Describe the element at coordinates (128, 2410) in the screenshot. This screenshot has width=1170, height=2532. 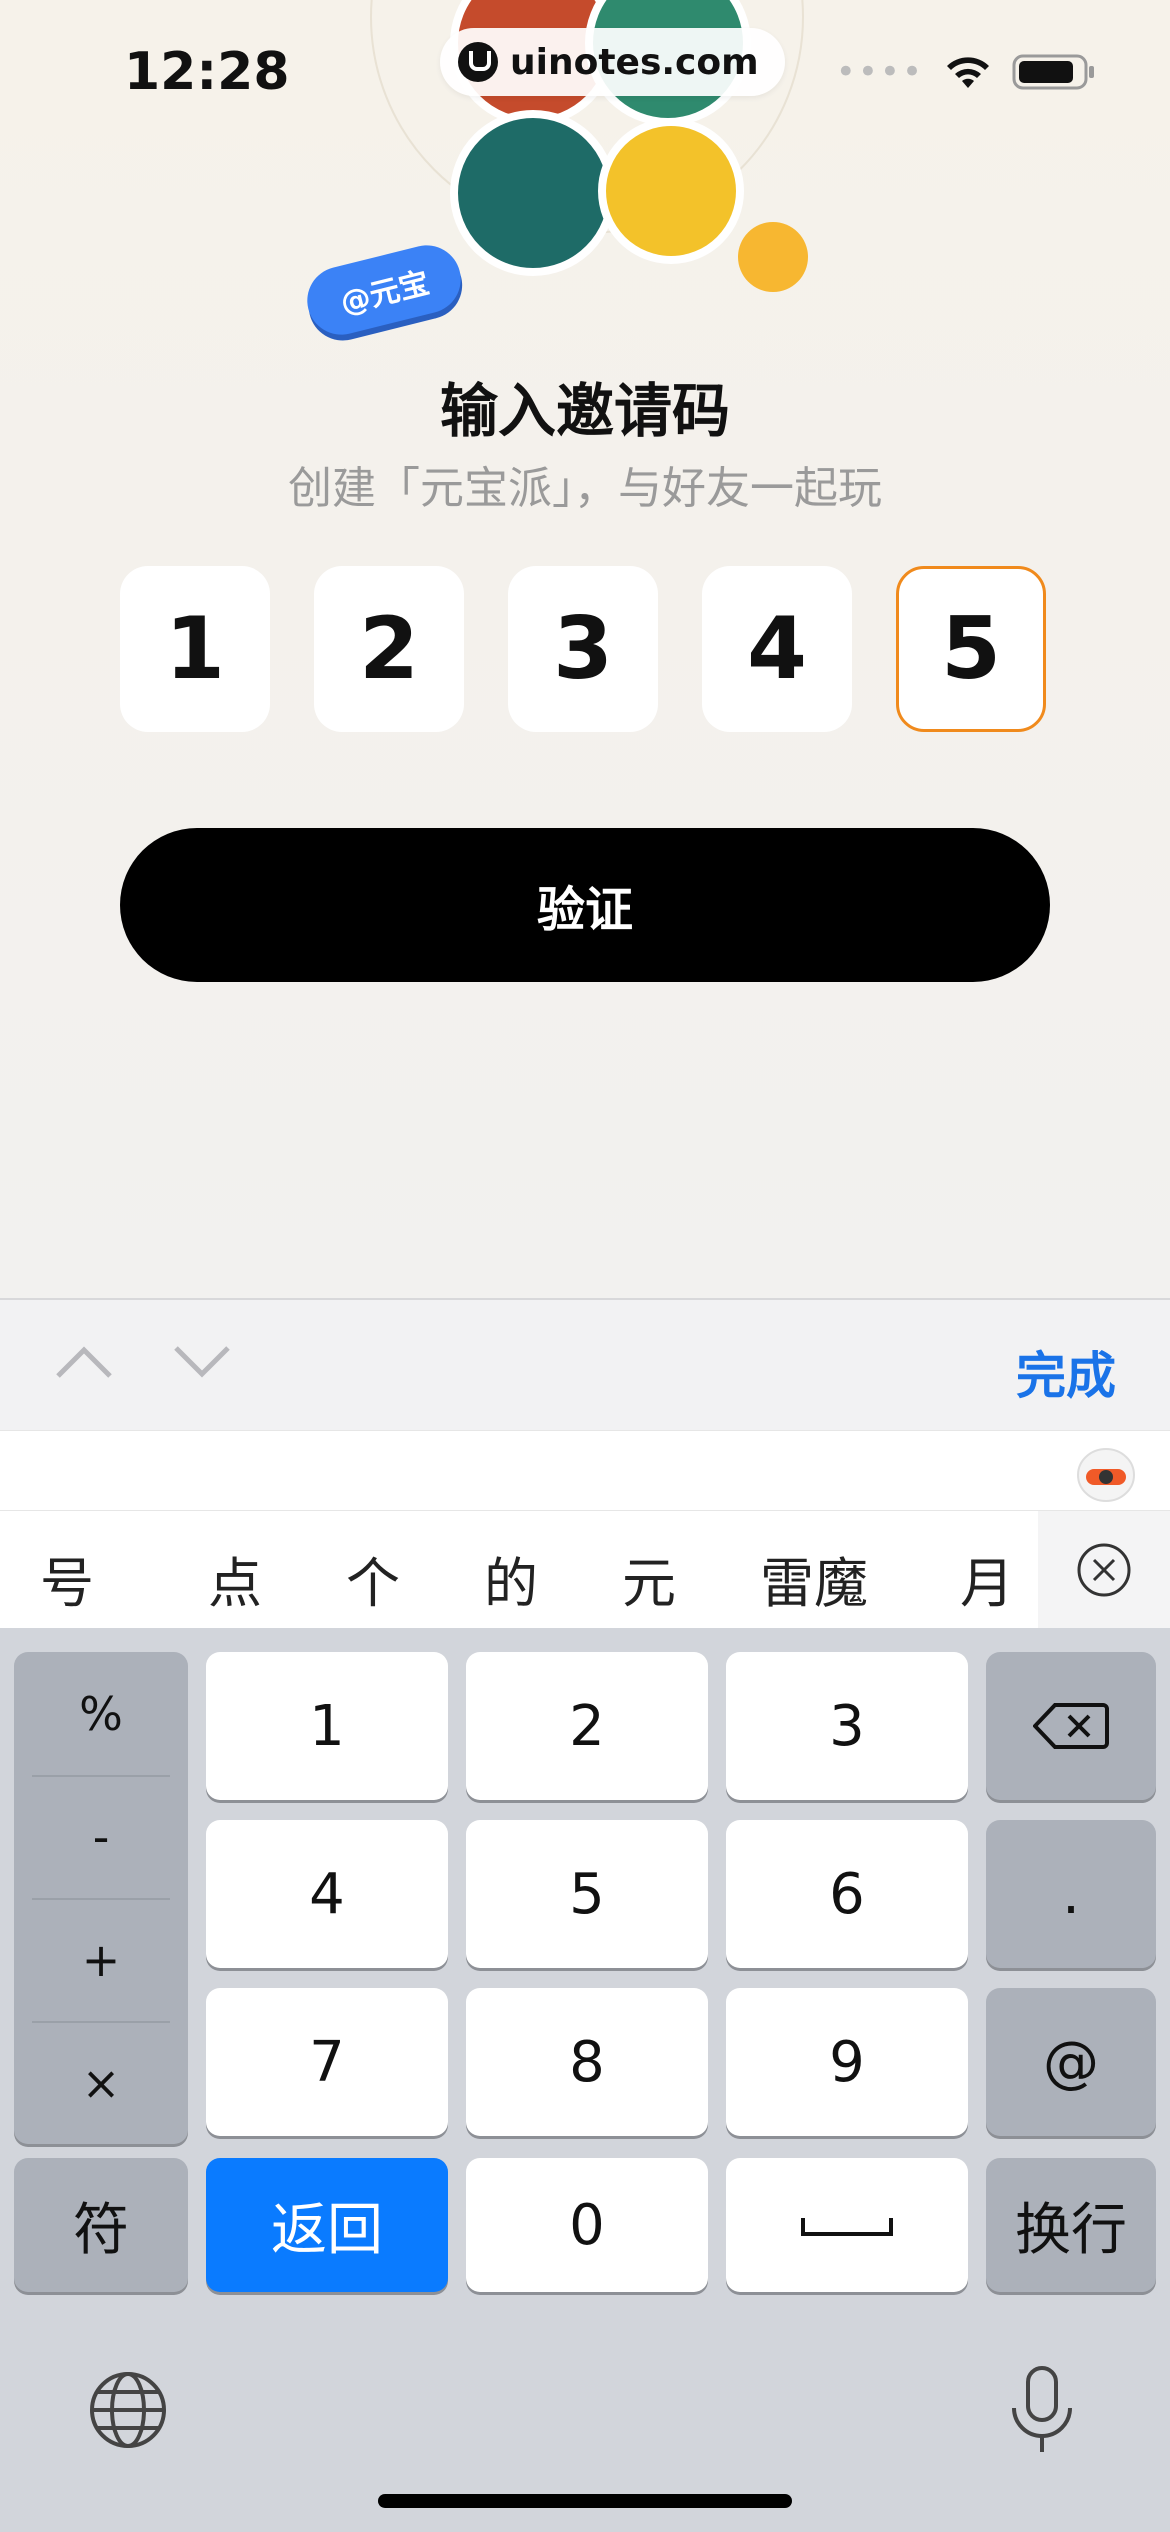
I see `globe-icon` at that location.